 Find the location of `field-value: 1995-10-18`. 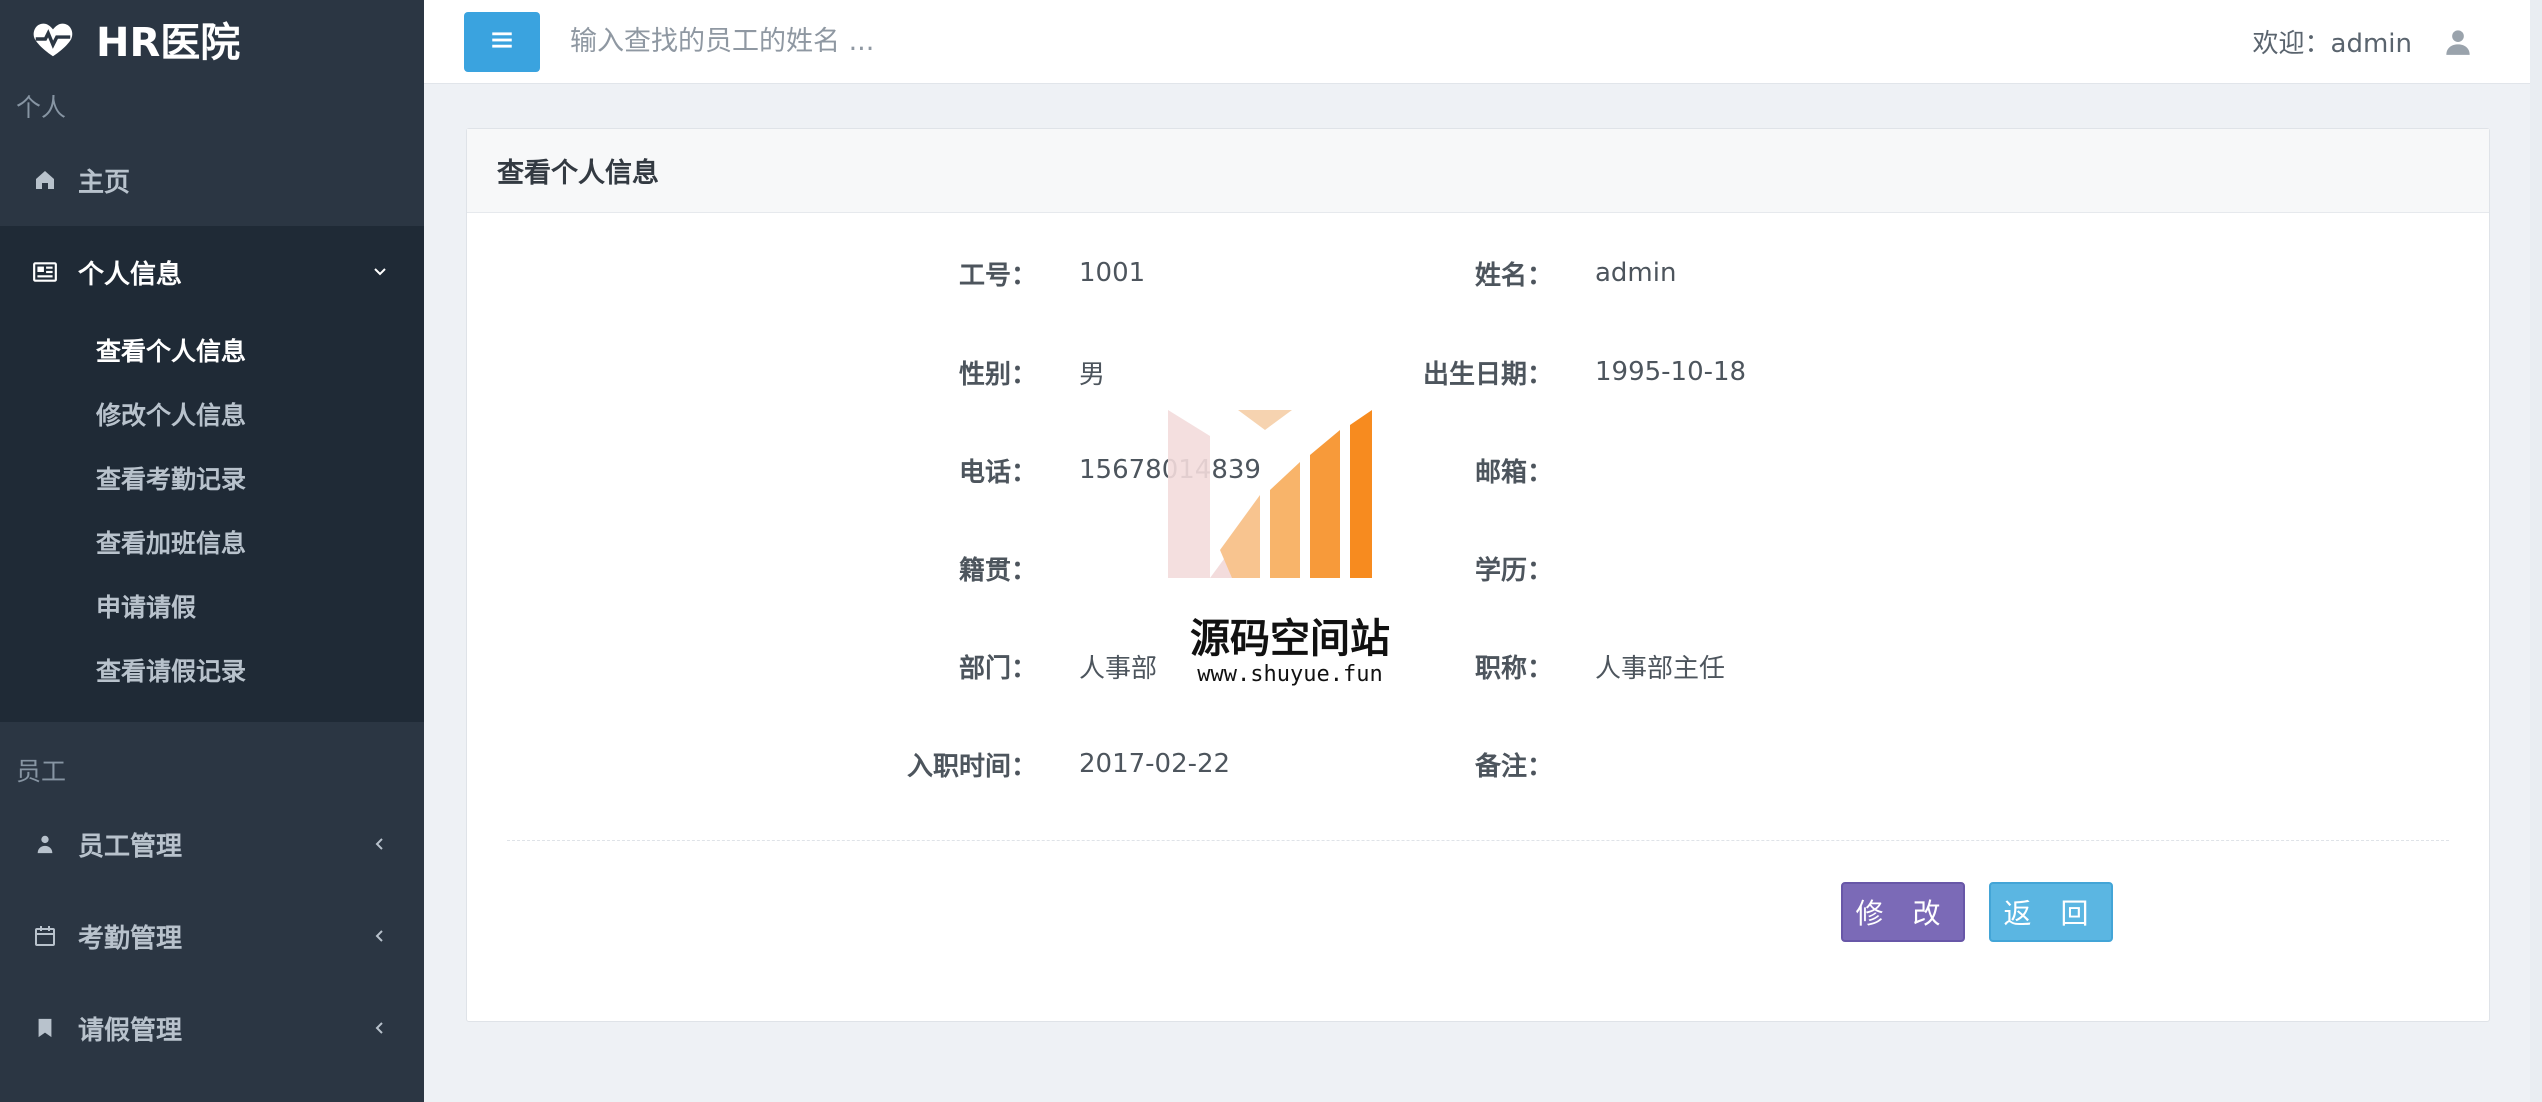

field-value: 1995-10-18 is located at coordinates (1671, 372).